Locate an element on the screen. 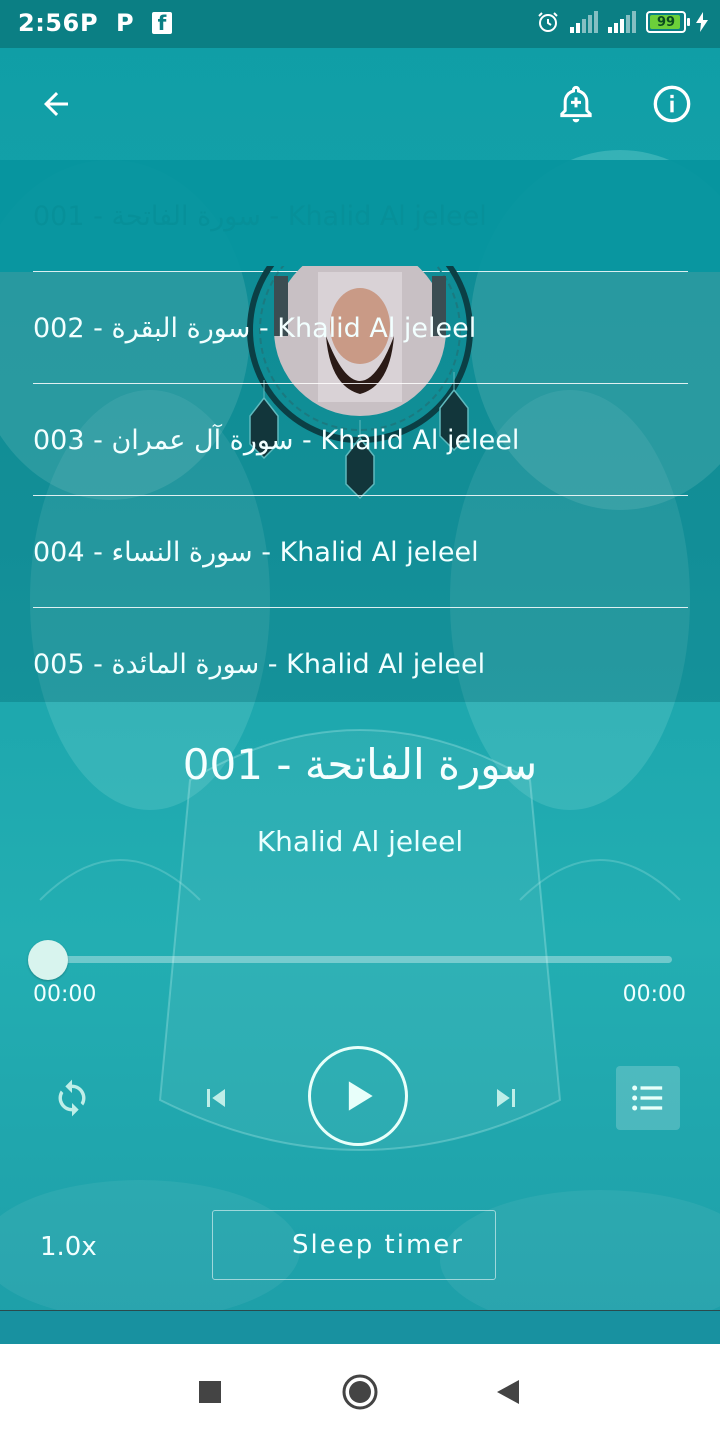  back-button is located at coordinates (56, 104).